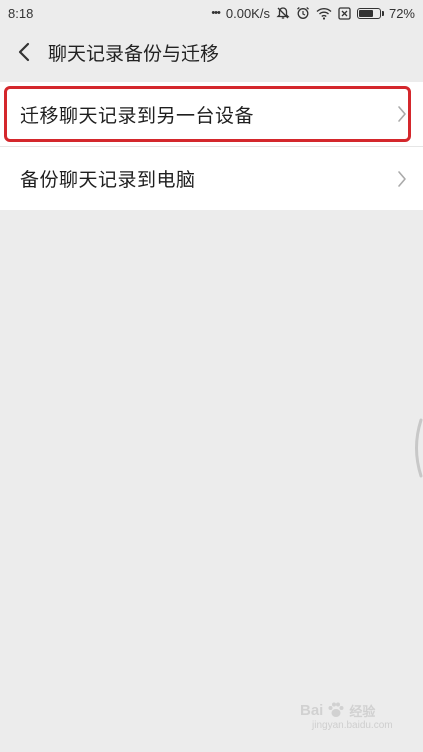 The width and height of the screenshot is (423, 752). Describe the element at coordinates (211, 178) in the screenshot. I see `backup-to-pc-item: 备份聊天记录到电脑` at that location.